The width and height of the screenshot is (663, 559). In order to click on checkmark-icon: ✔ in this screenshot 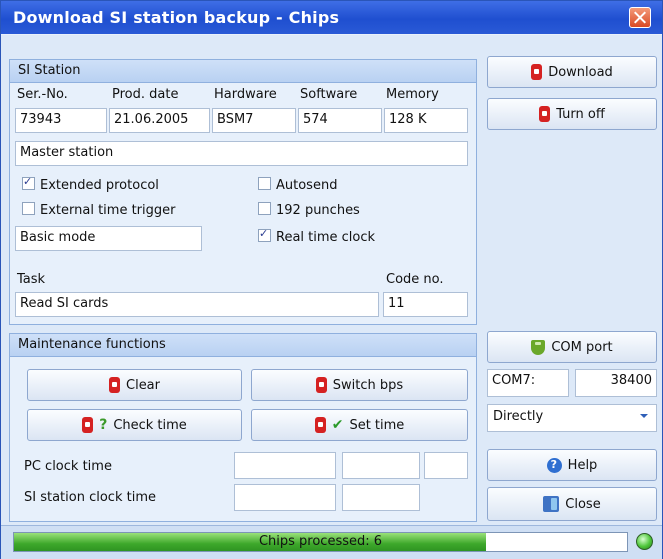, I will do `click(337, 425)`.